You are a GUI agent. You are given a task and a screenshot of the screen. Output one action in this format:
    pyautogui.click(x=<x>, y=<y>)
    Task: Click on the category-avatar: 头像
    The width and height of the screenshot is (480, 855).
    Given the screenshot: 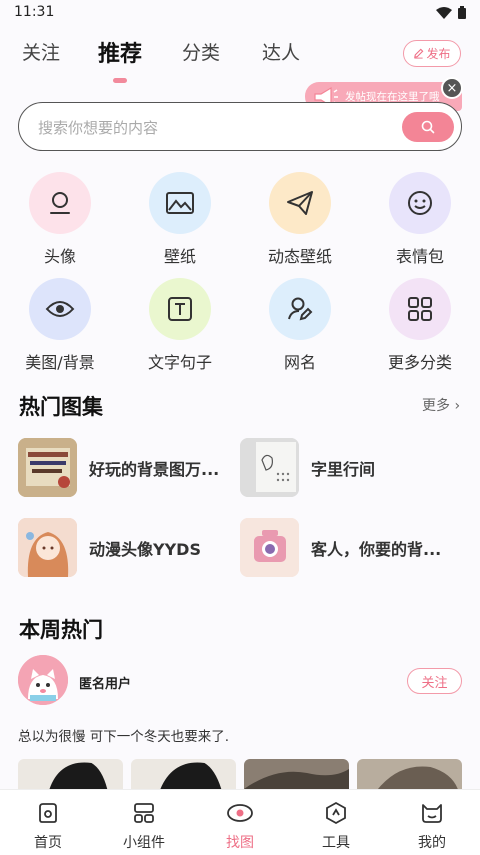 What is the action you would take?
    pyautogui.click(x=60, y=219)
    